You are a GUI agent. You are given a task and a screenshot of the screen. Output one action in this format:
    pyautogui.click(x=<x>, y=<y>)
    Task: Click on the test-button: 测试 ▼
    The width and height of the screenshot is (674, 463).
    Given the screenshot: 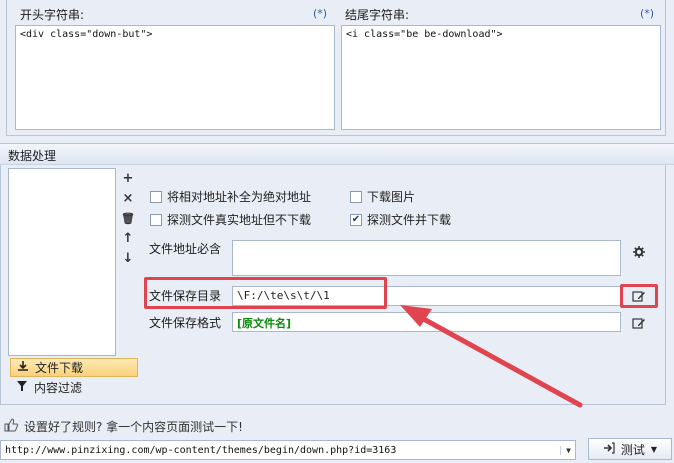 What is the action you would take?
    pyautogui.click(x=630, y=449)
    